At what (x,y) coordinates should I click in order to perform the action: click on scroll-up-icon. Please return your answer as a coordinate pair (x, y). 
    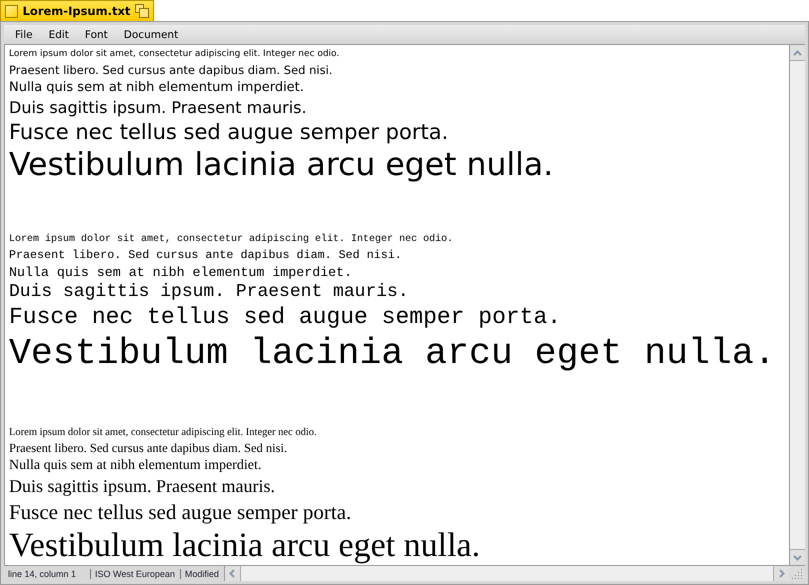
    Looking at the image, I should click on (797, 53).